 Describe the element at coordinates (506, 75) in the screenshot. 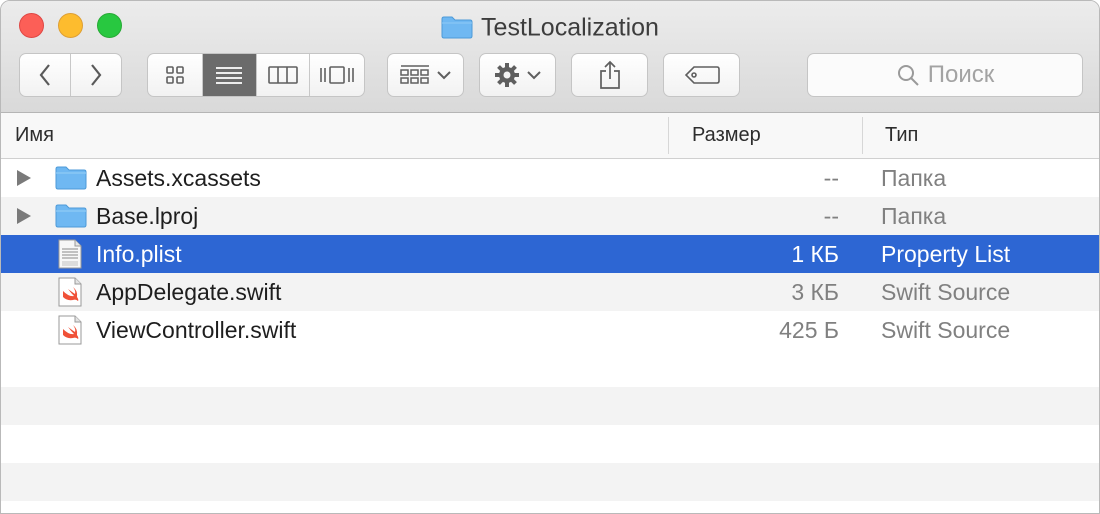

I see `gear-icon` at that location.